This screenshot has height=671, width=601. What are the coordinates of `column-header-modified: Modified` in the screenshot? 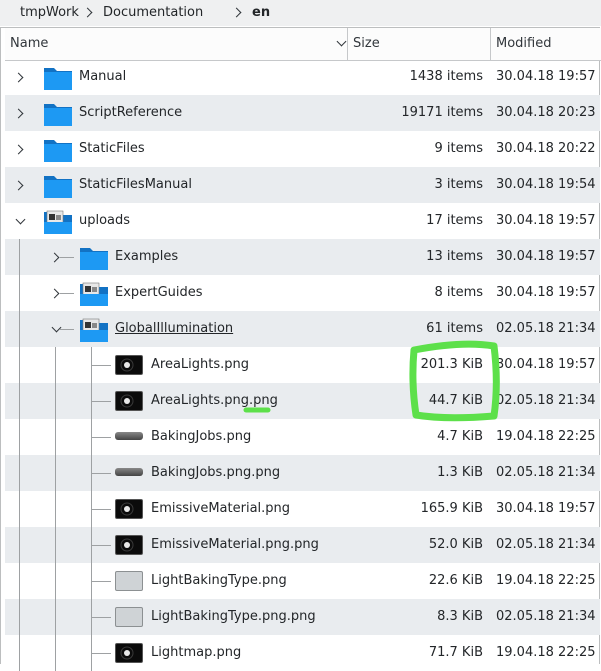 It's located at (546, 44).